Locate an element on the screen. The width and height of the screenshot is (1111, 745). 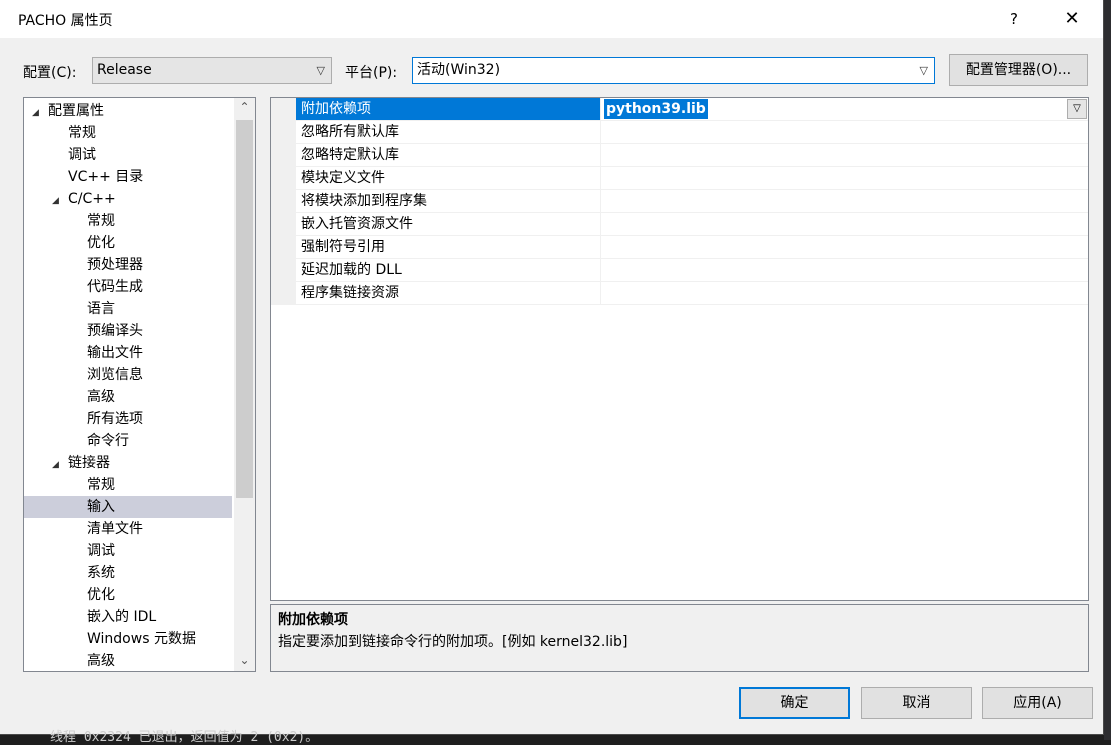
tree-item-label: 所有选项 is located at coordinates (115, 419).